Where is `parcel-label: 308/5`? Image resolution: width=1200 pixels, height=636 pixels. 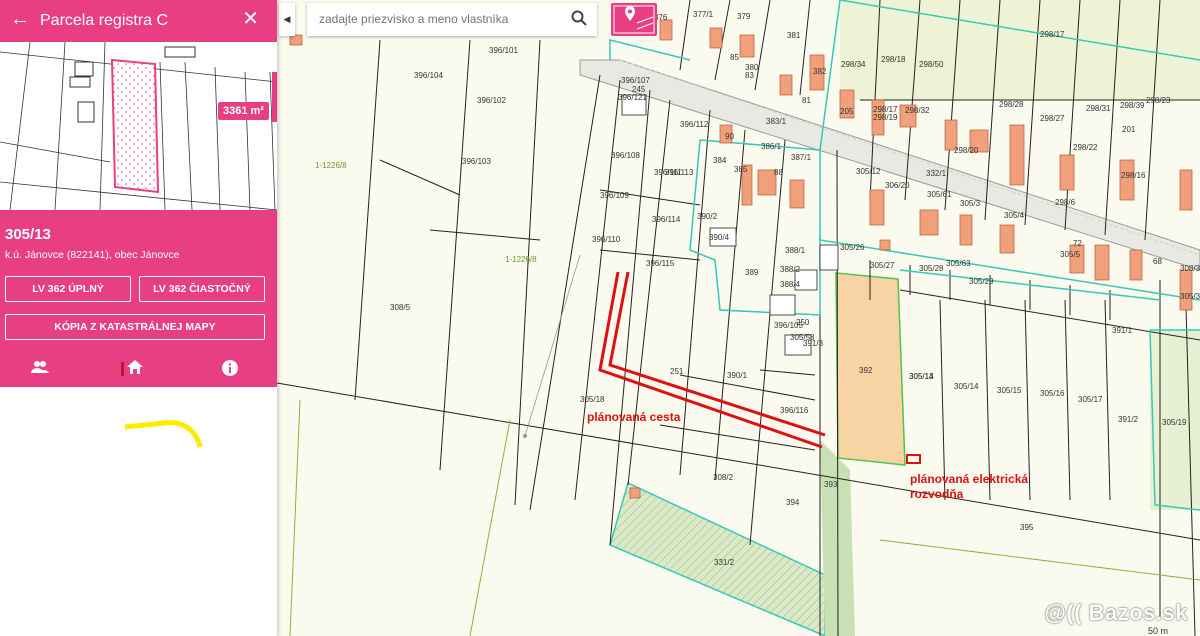
parcel-label: 308/5 is located at coordinates (400, 307).